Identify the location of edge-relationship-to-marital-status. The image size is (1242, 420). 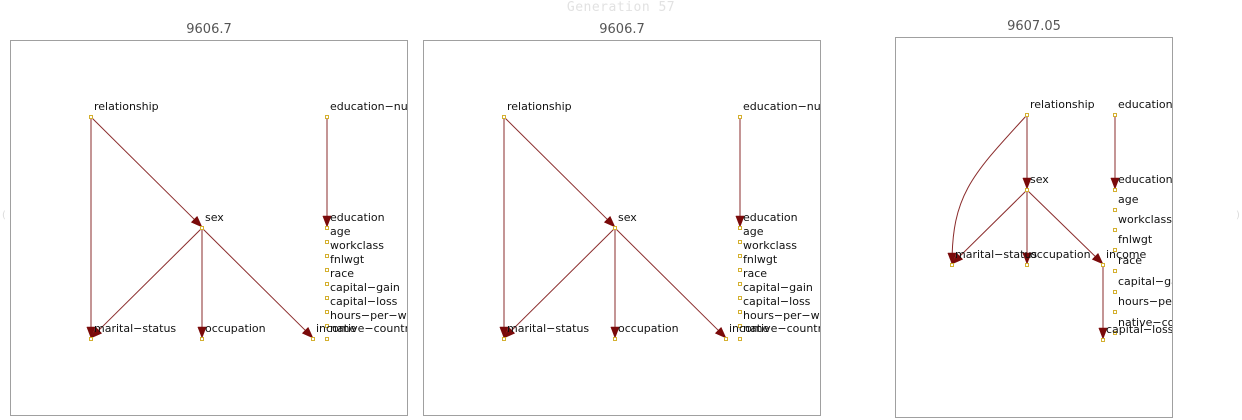
(987, 189).